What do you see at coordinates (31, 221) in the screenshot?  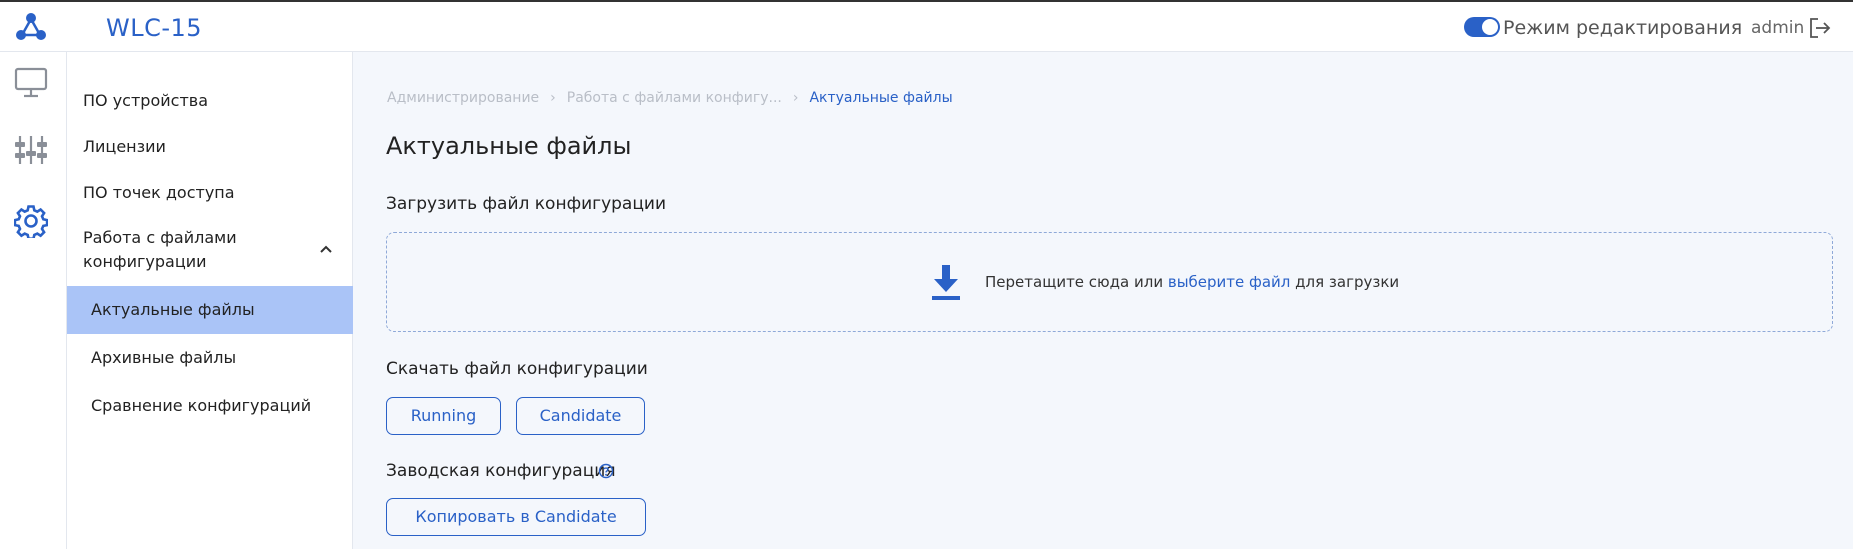 I see `gear-icon` at bounding box center [31, 221].